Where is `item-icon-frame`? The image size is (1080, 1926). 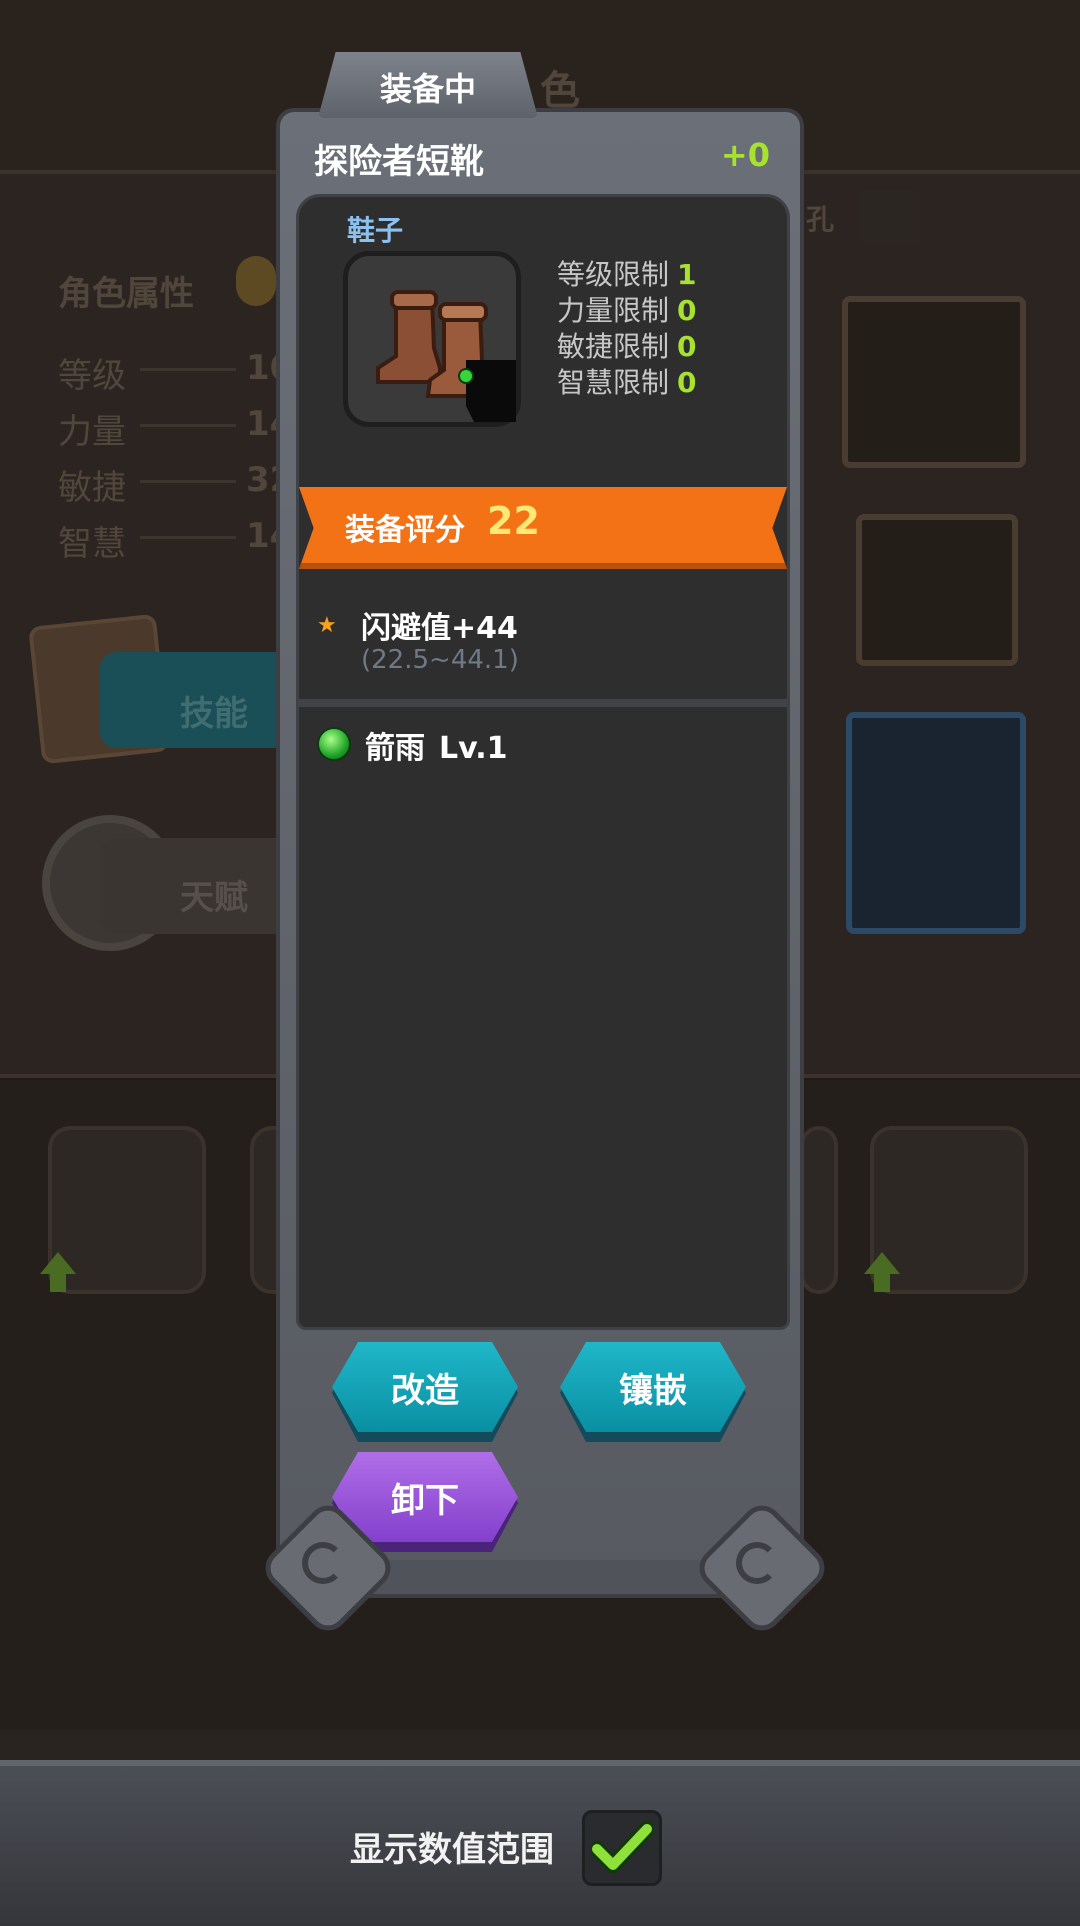 item-icon-frame is located at coordinates (432, 339).